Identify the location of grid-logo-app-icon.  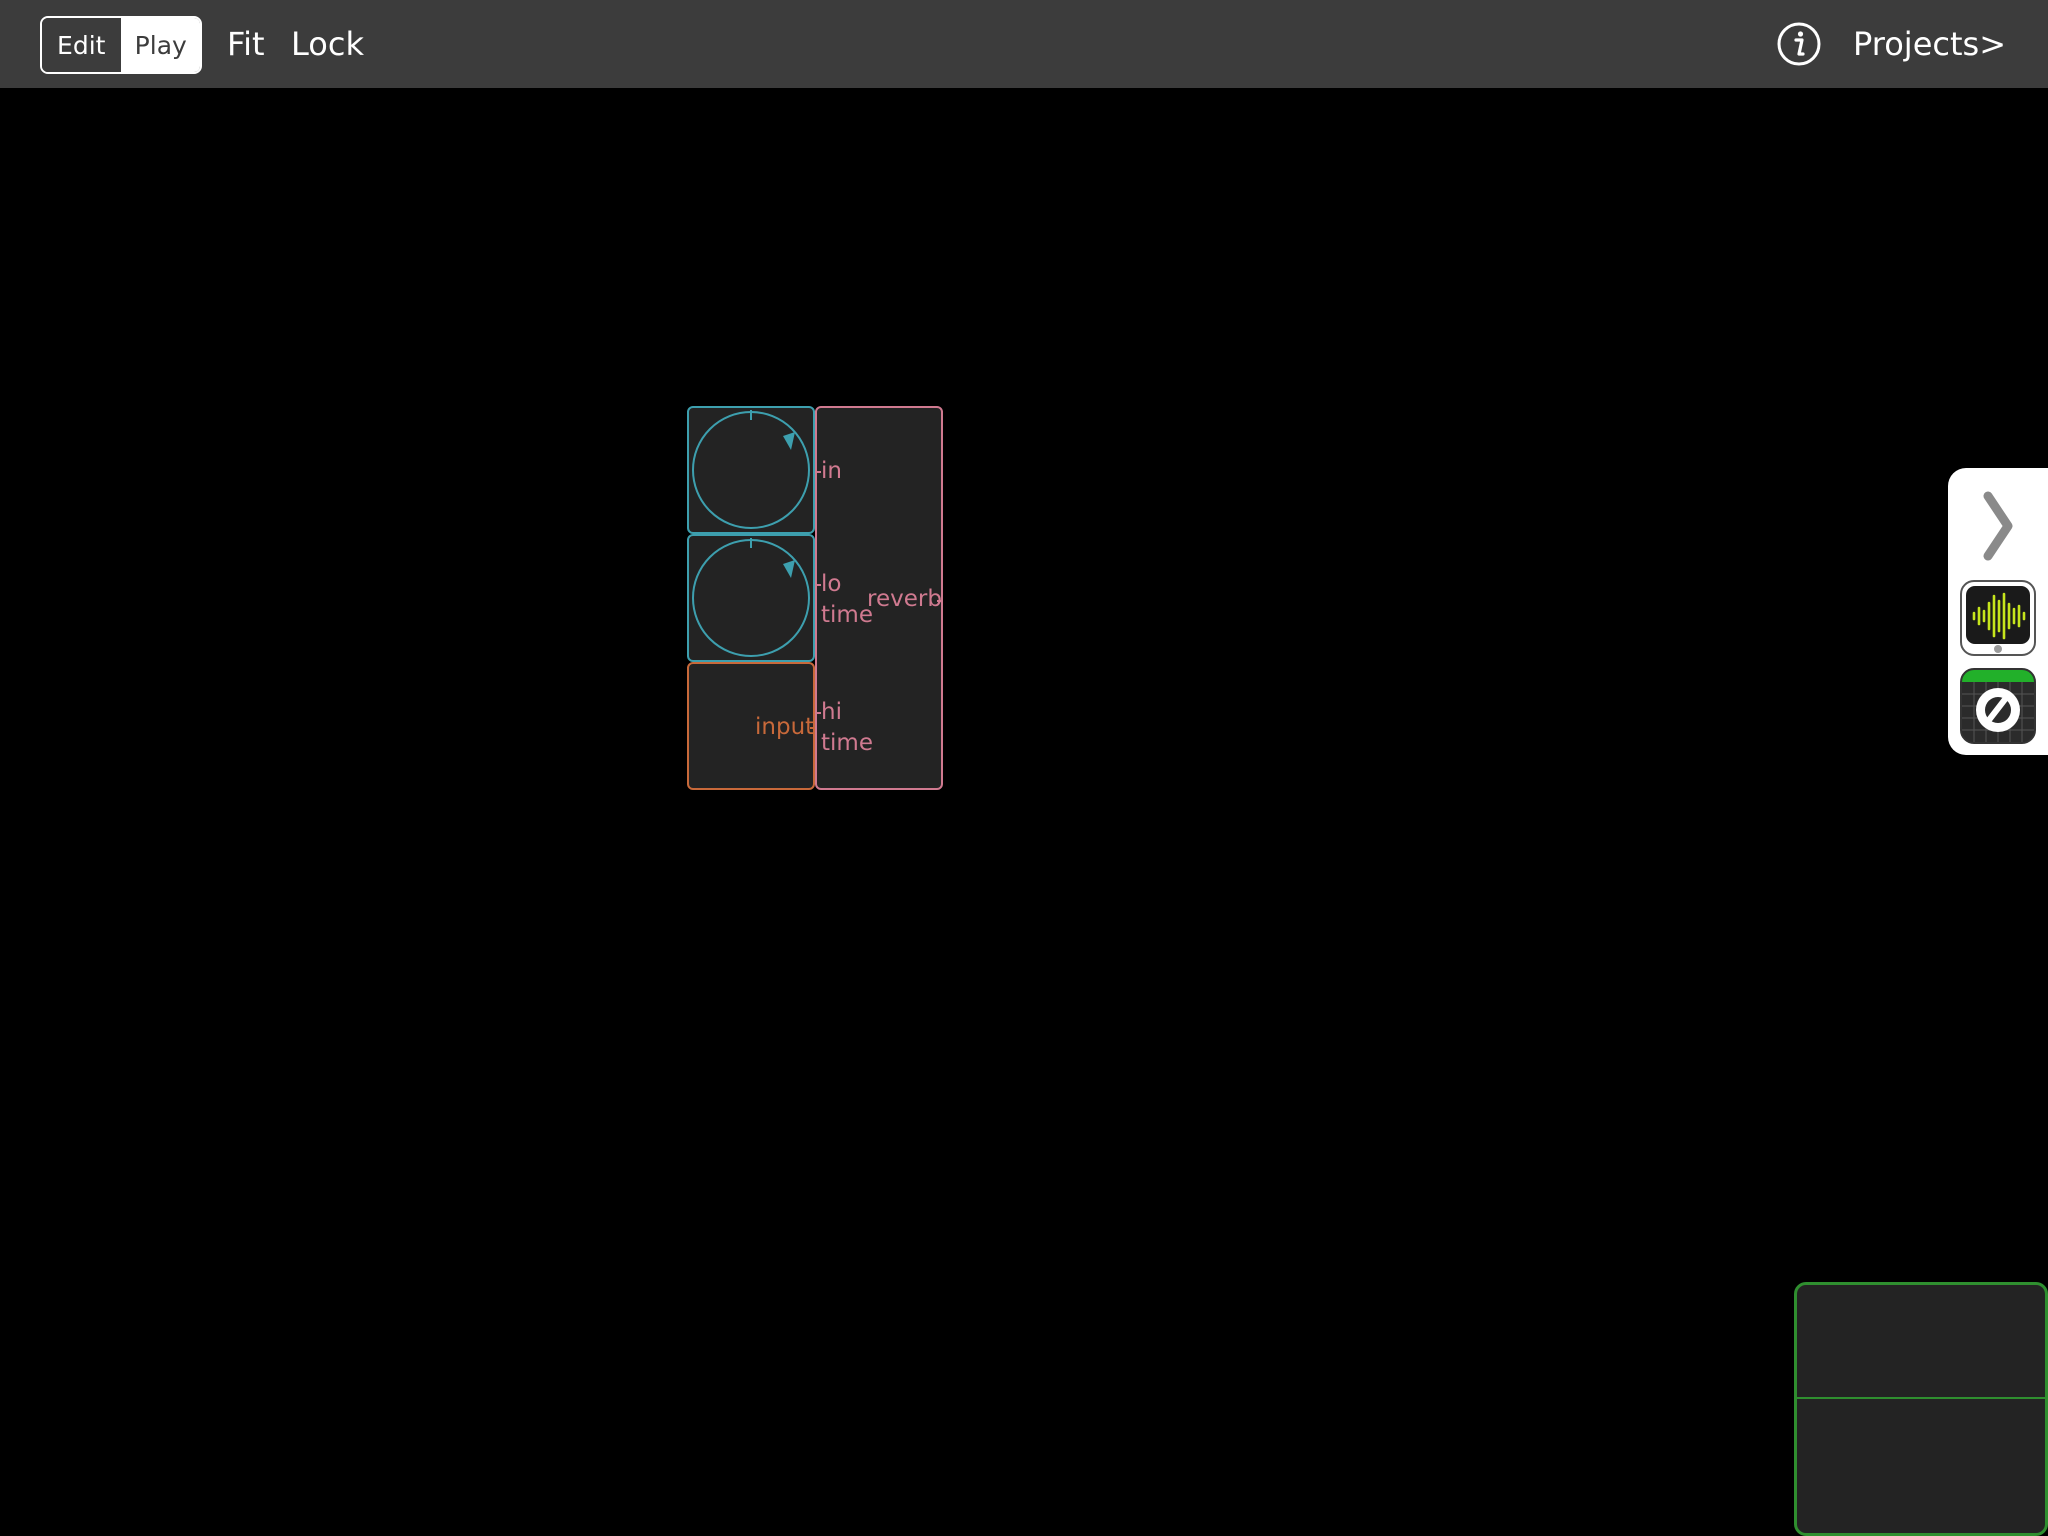
(1998, 706).